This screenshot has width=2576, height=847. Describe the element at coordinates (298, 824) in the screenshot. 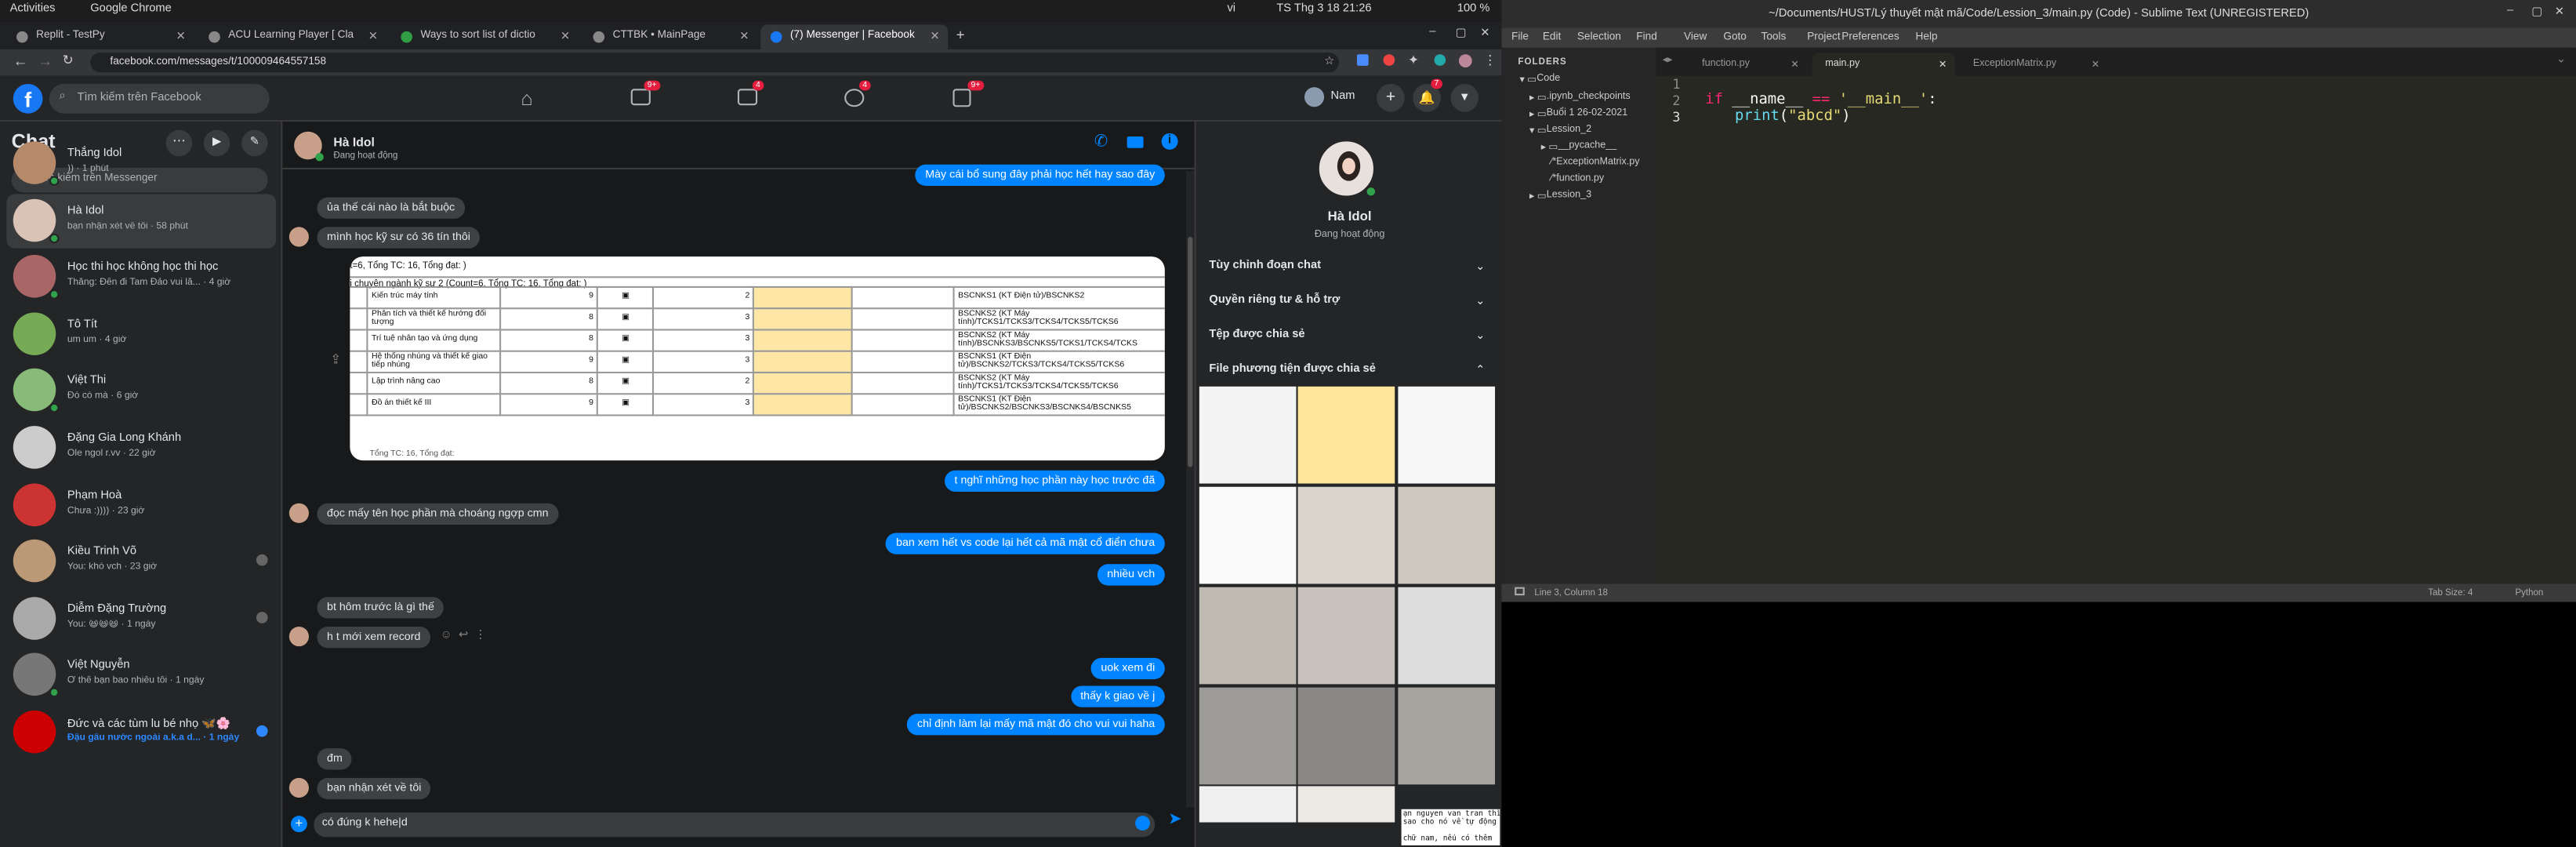

I see `more-actions-icon: +` at that location.